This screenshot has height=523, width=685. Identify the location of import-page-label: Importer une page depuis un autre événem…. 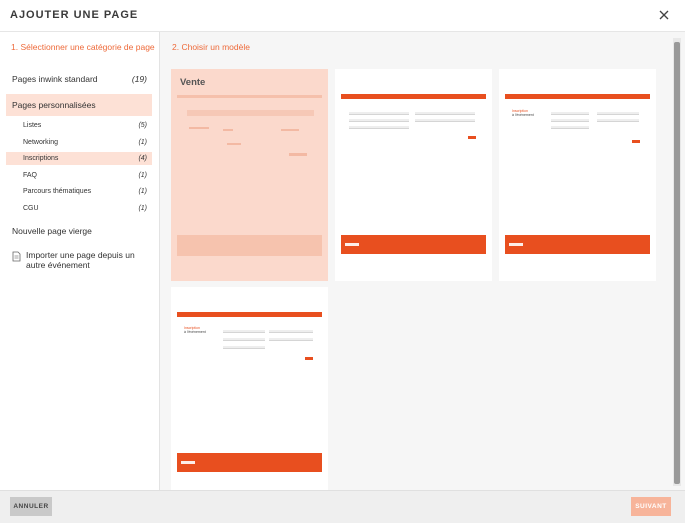
(80, 260).